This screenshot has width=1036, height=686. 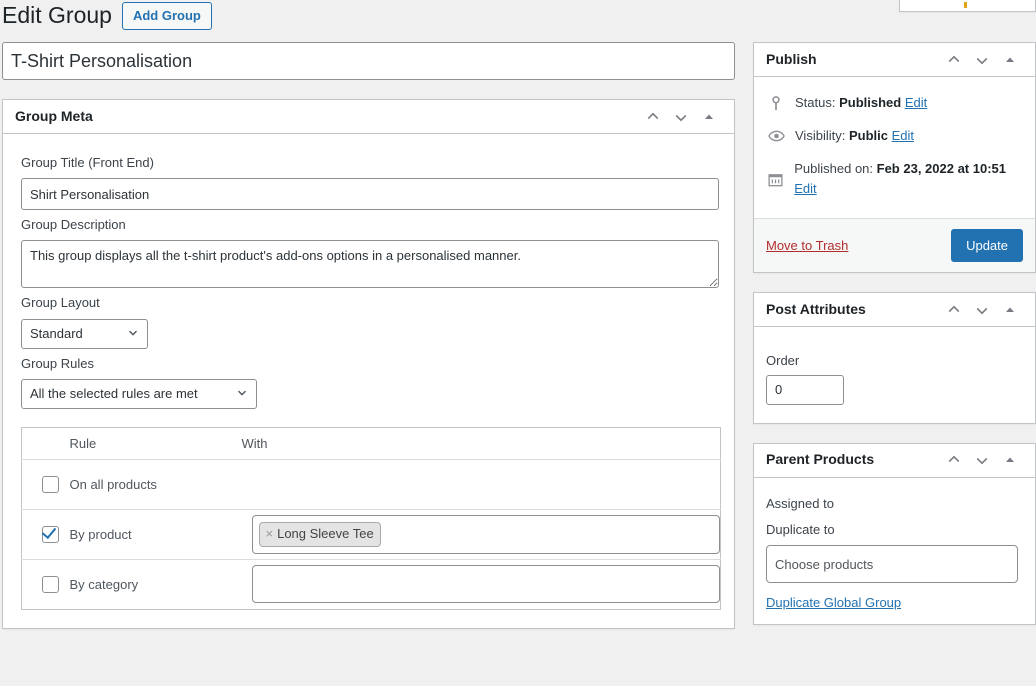 What do you see at coordinates (868, 135) in the screenshot?
I see `publish-visibility-value: Public` at bounding box center [868, 135].